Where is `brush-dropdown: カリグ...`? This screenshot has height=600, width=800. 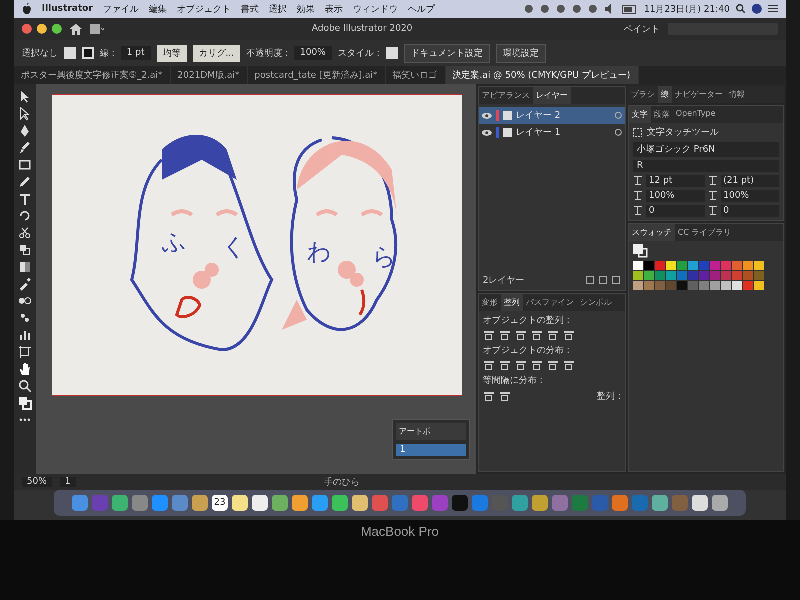
brush-dropdown: カリグ... is located at coordinates (216, 53).